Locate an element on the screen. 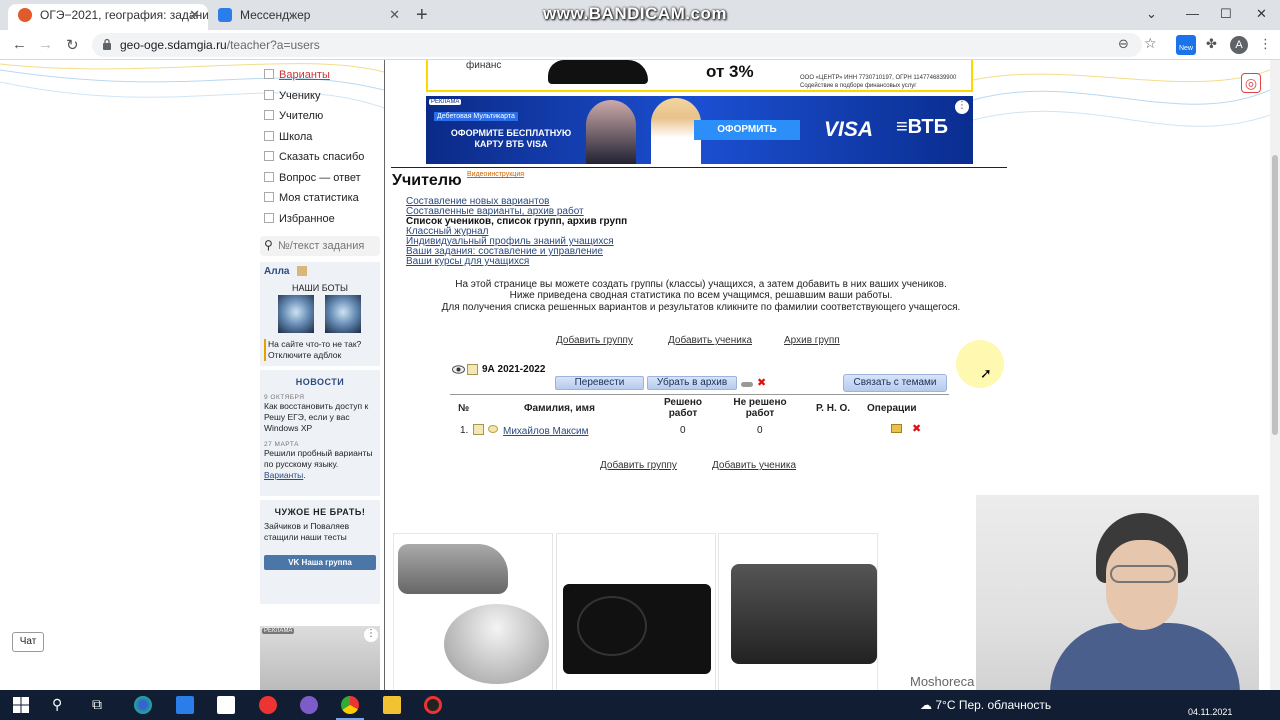  solved-count: 0 is located at coordinates (683, 430).